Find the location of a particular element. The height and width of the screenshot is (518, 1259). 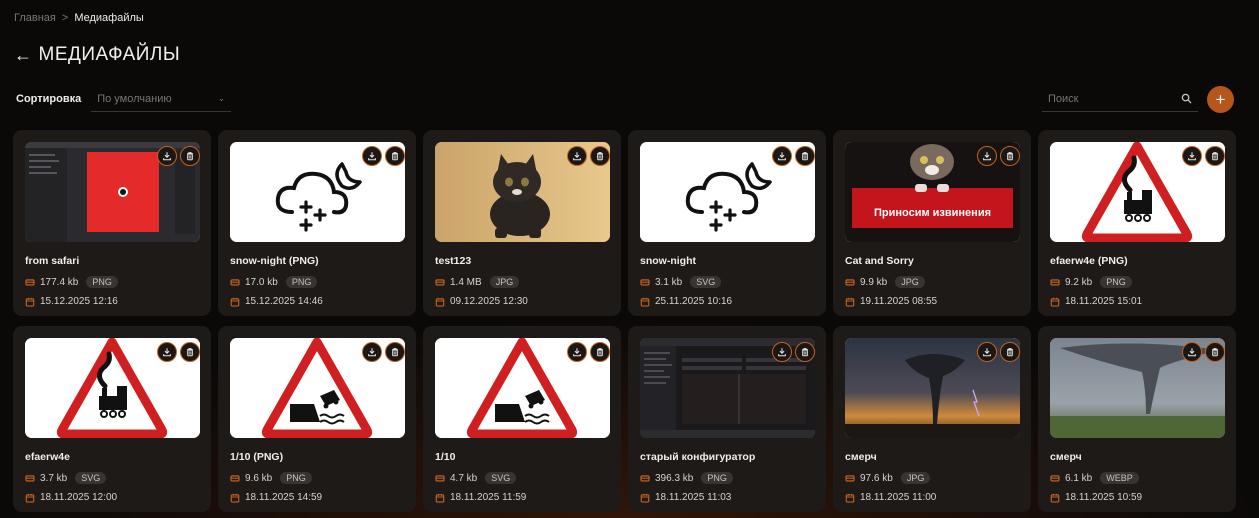

file-size-row: 17.0 kb PNG is located at coordinates (317, 282).